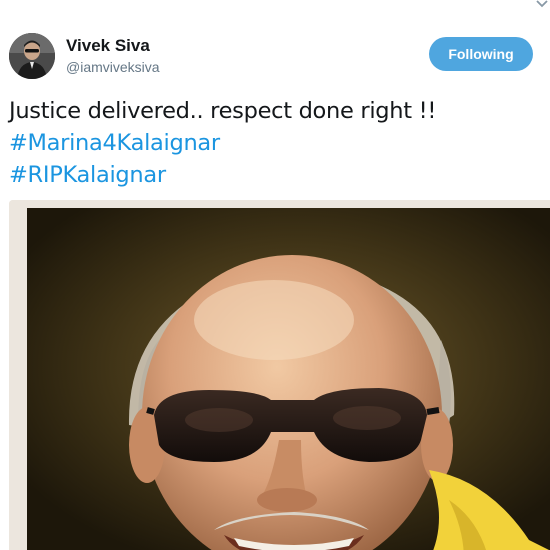  I want to click on avatar, so click(32, 56).